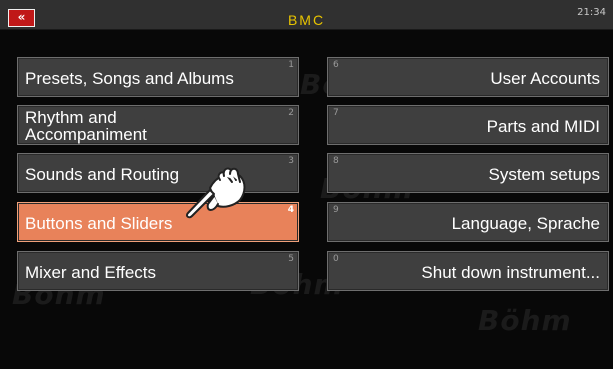 Image resolution: width=613 pixels, height=369 pixels. Describe the element at coordinates (543, 126) in the screenshot. I see `menu-button-label: Parts and MIDI` at that location.